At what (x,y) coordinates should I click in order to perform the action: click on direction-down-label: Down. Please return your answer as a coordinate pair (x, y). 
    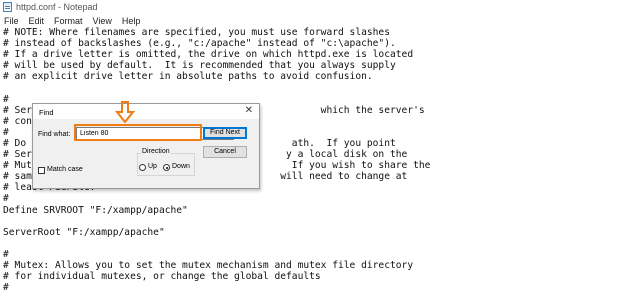
    Looking at the image, I should click on (181, 166).